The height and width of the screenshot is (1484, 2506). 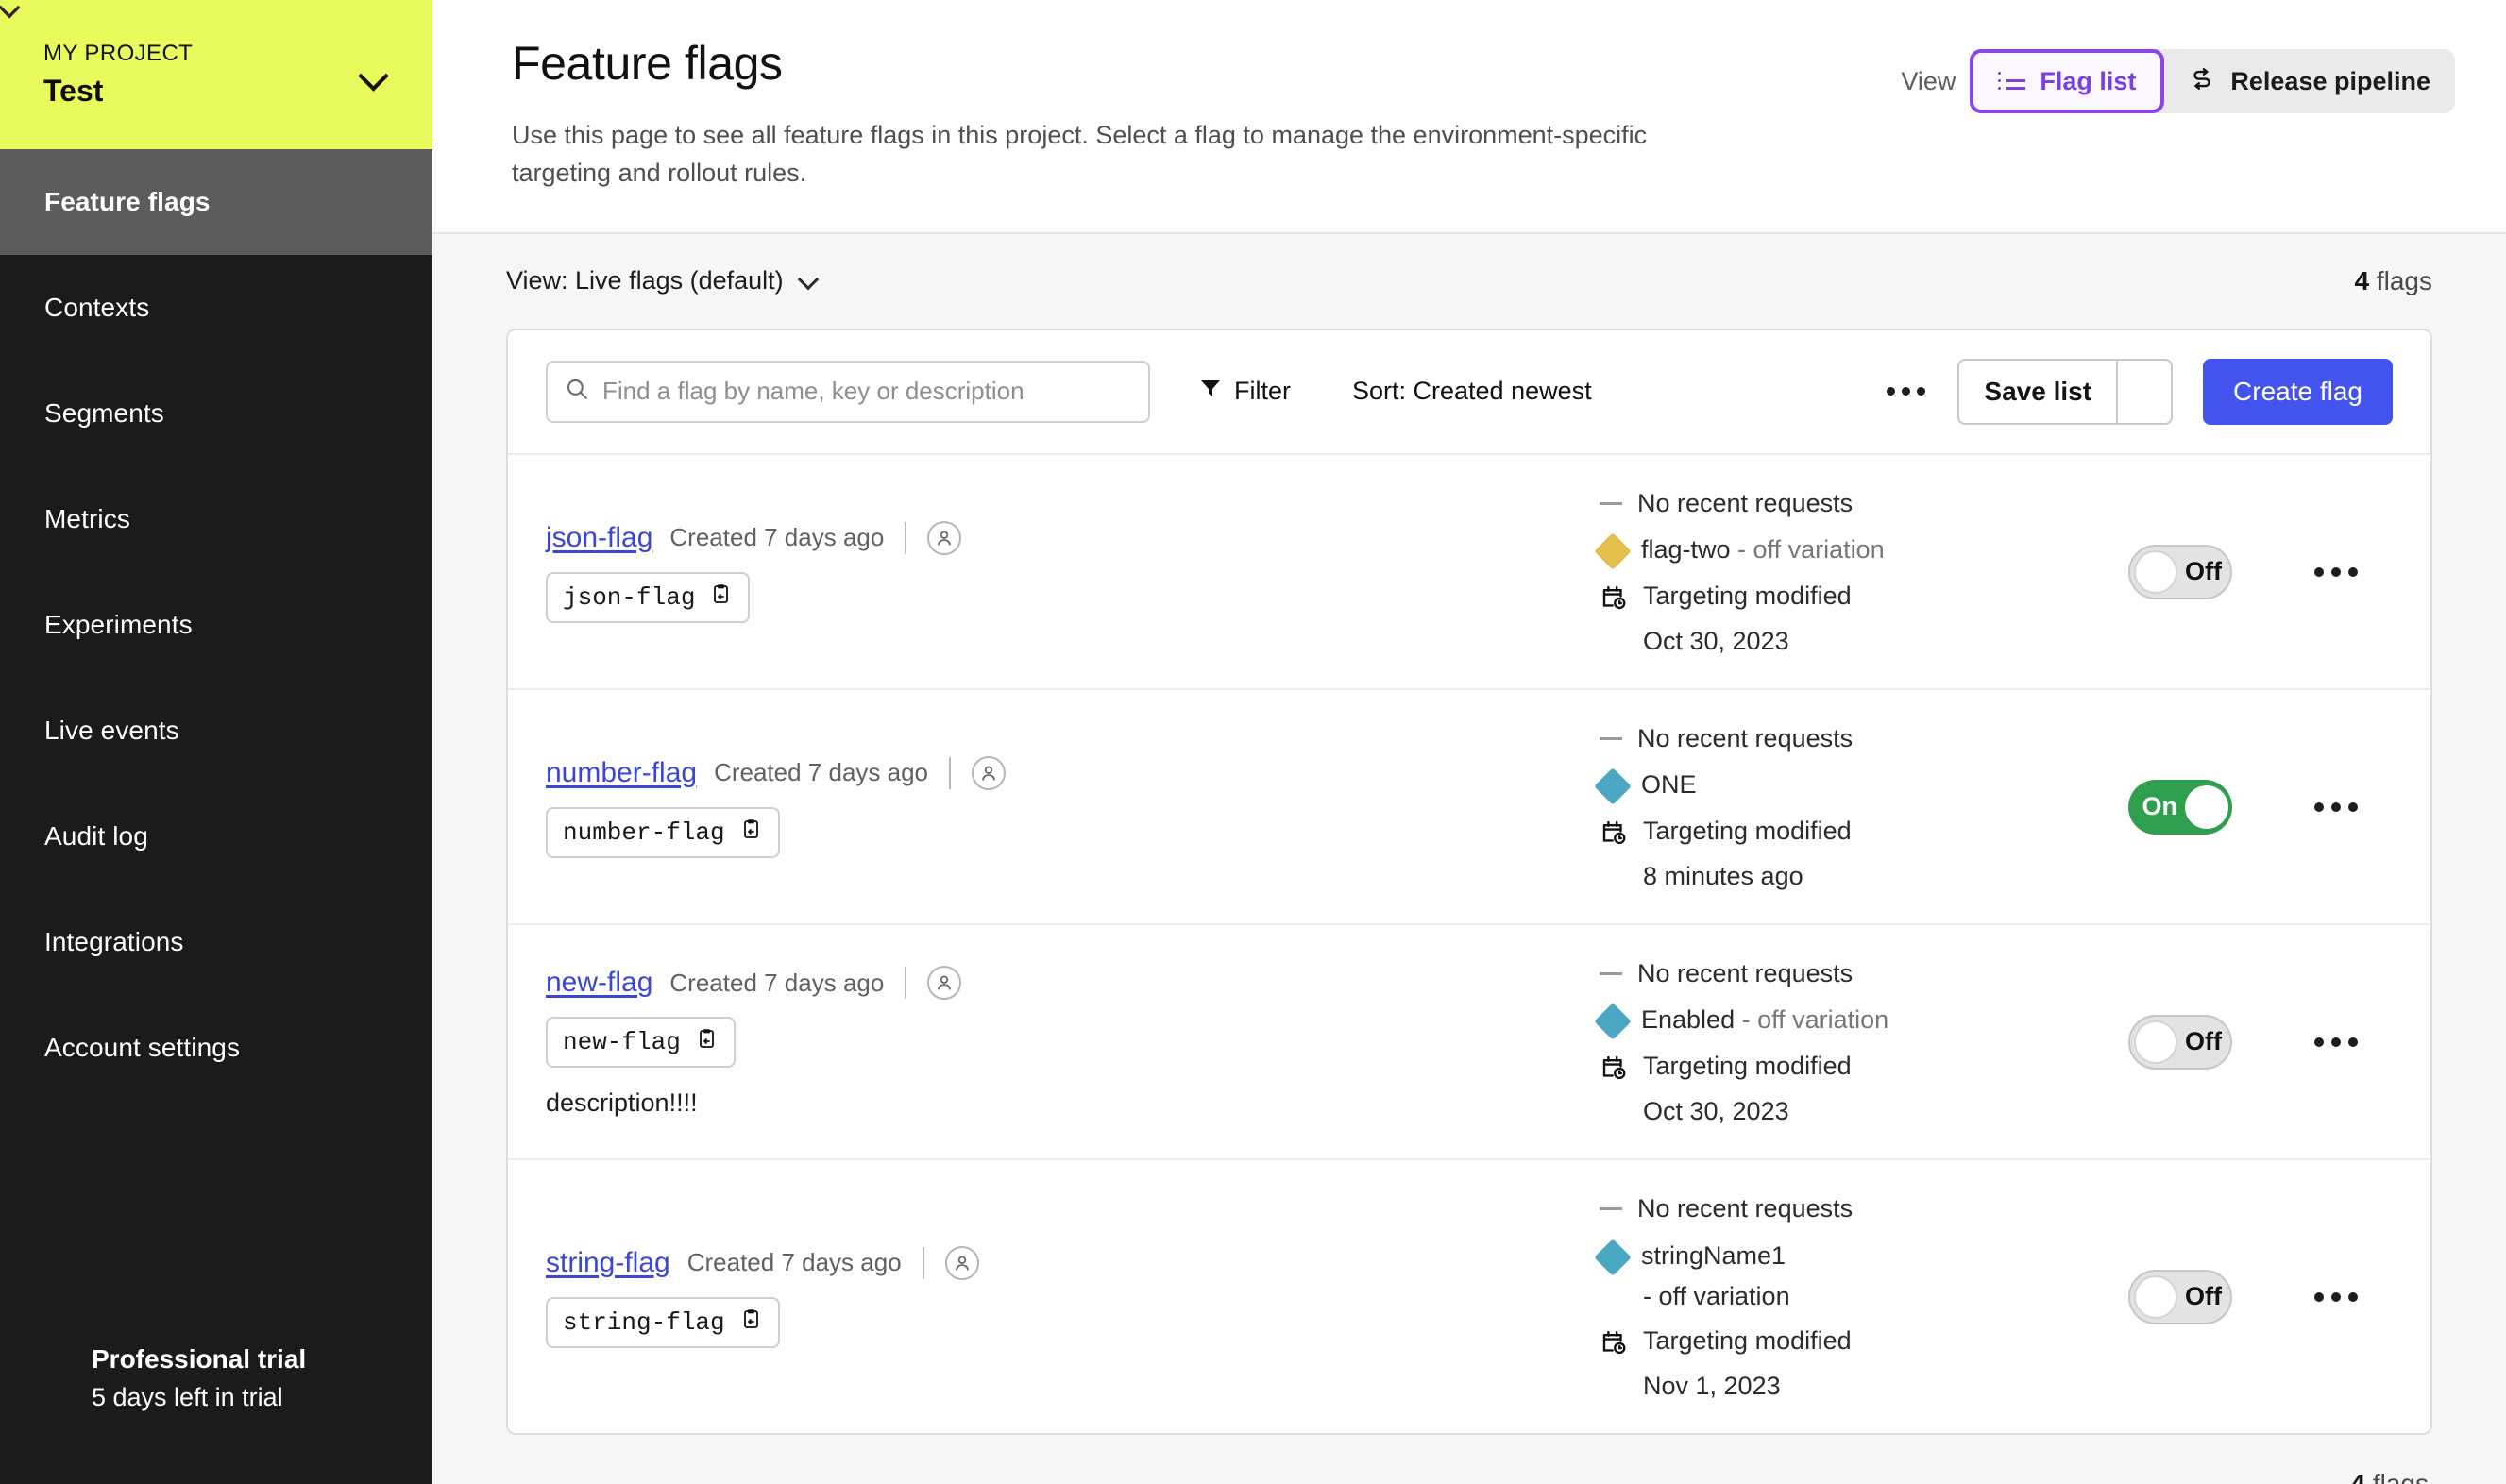 I want to click on filter-label: Filter, so click(x=1262, y=391).